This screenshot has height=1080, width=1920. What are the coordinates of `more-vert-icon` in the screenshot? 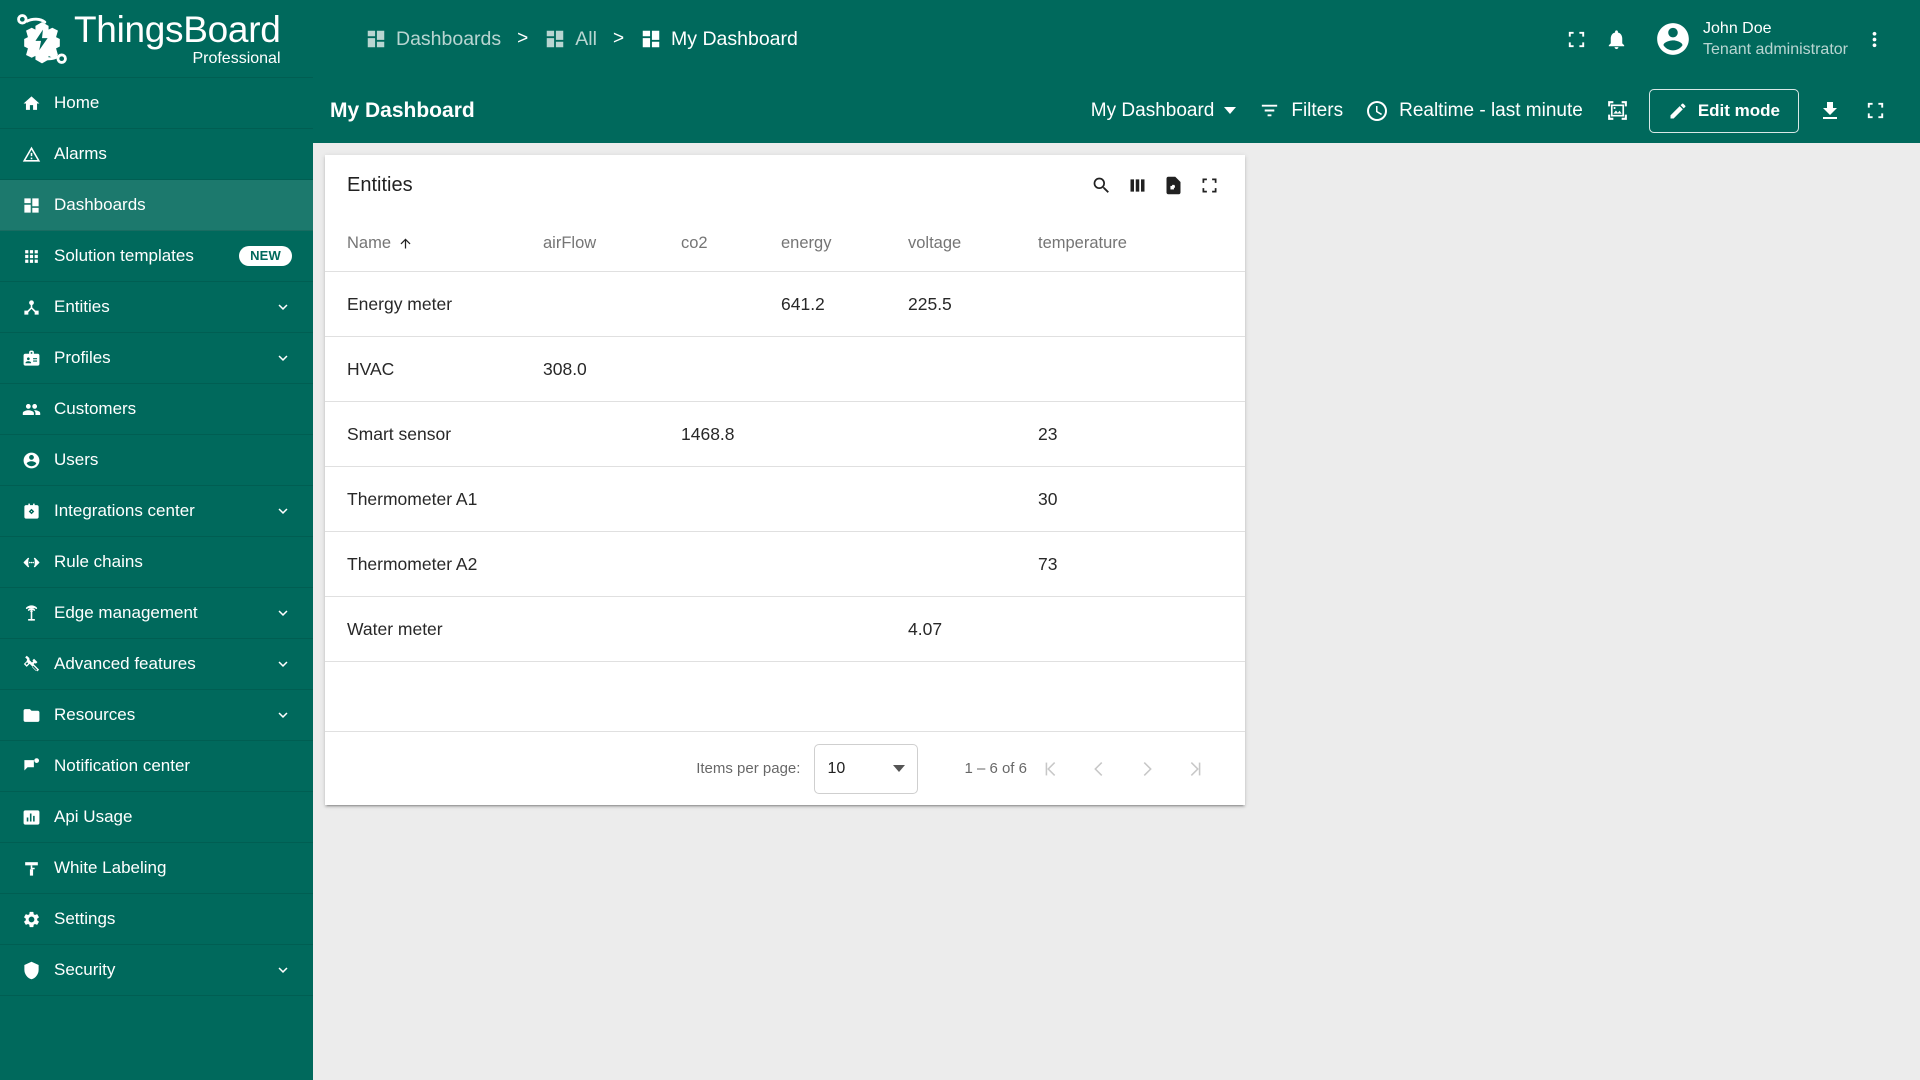 It's located at (1874, 39).